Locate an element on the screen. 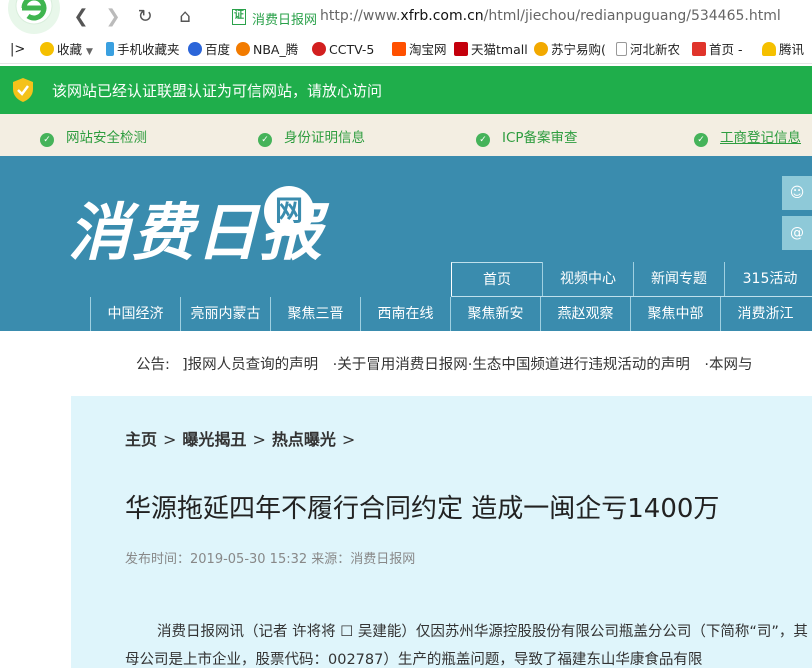 This screenshot has height=668, width=812. breadcrumb-hot: 热点曝光 is located at coordinates (304, 439).